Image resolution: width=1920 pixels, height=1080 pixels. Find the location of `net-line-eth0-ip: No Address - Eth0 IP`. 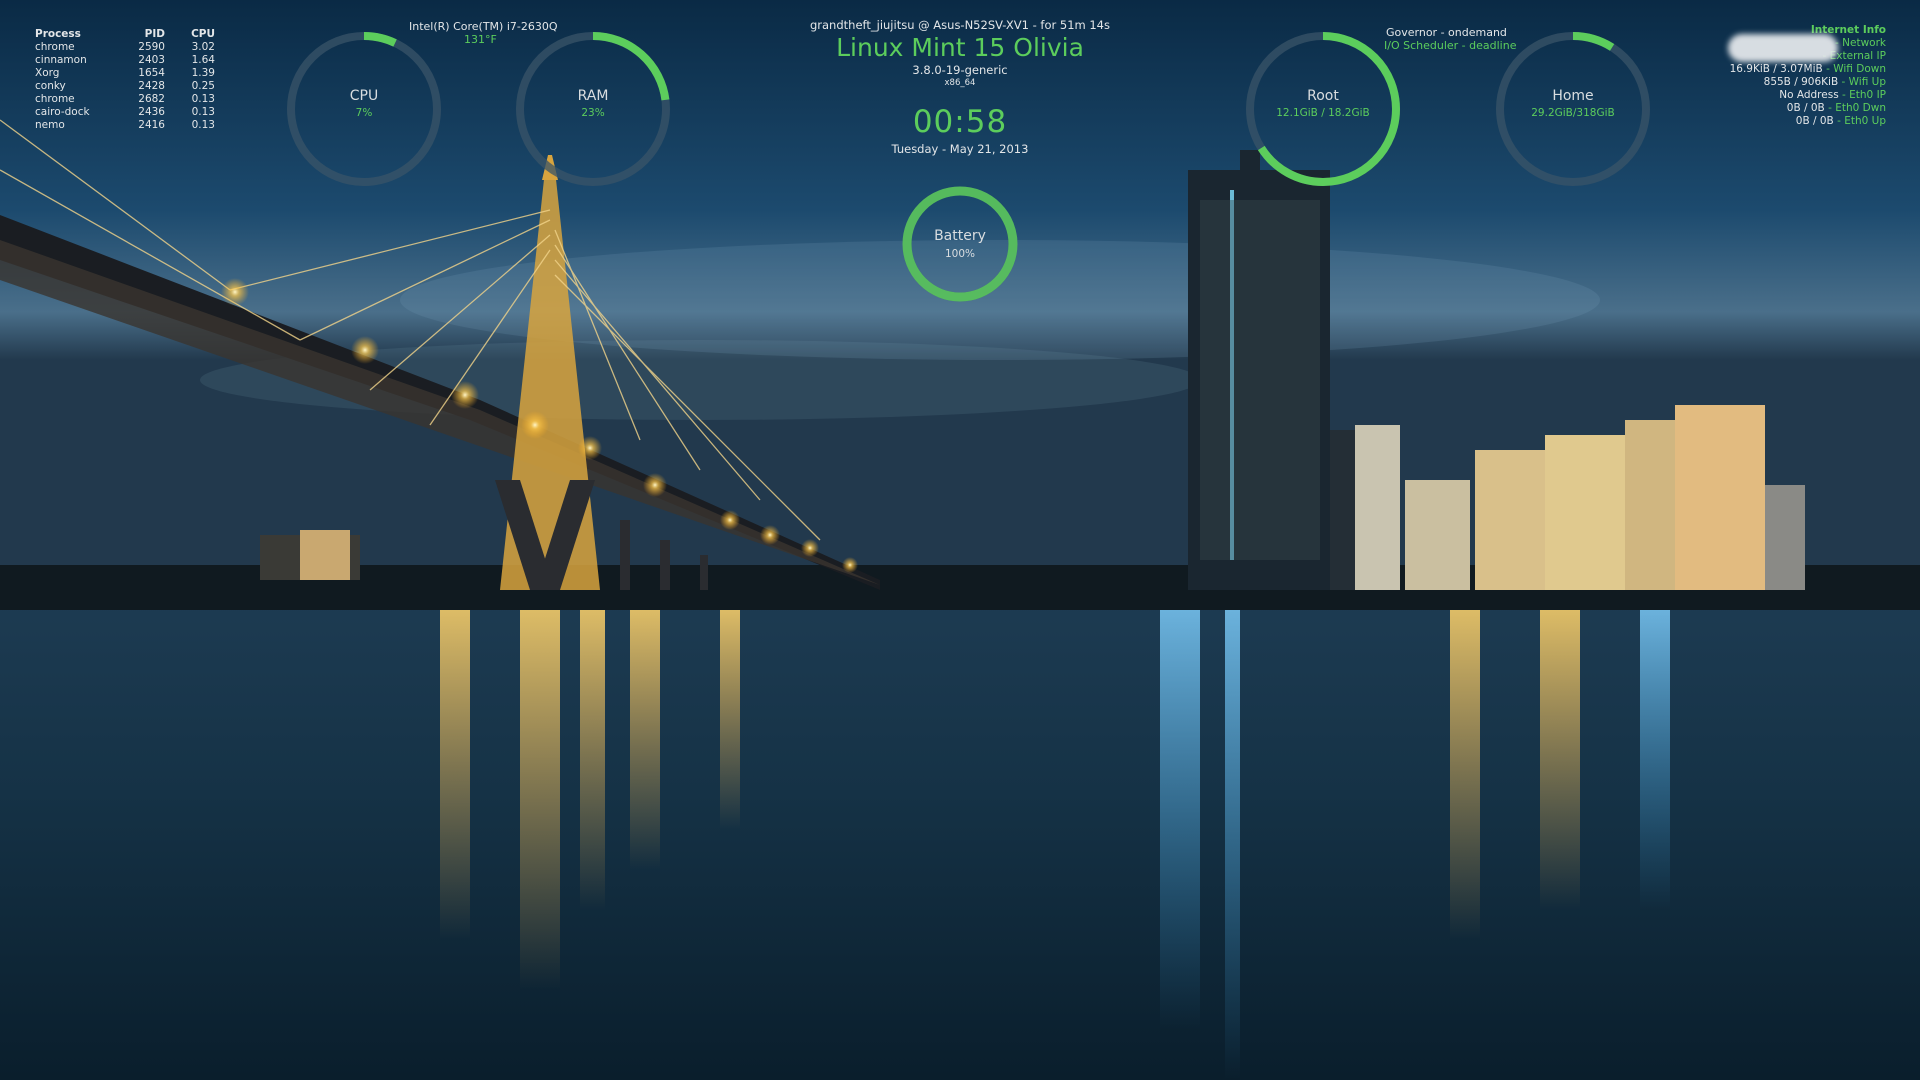

net-line-eth0-ip: No Address - Eth0 IP is located at coordinates (1808, 95).